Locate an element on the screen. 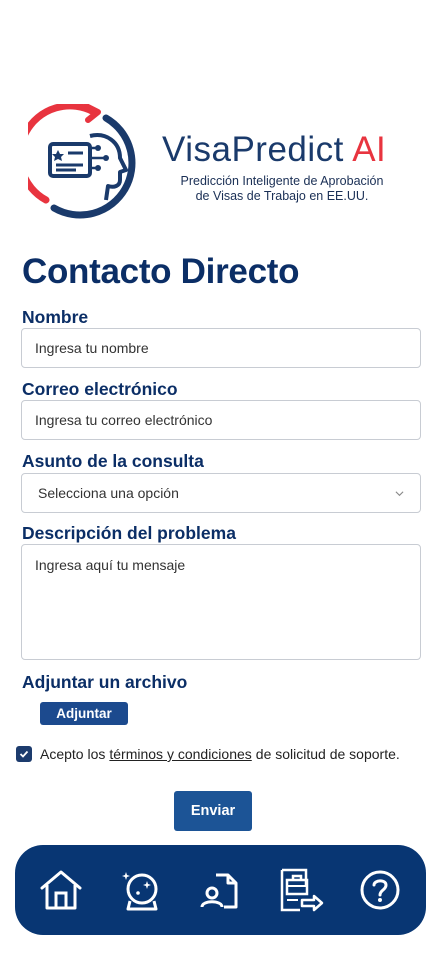 The image size is (440, 956). checkmark-icon is located at coordinates (24, 754).